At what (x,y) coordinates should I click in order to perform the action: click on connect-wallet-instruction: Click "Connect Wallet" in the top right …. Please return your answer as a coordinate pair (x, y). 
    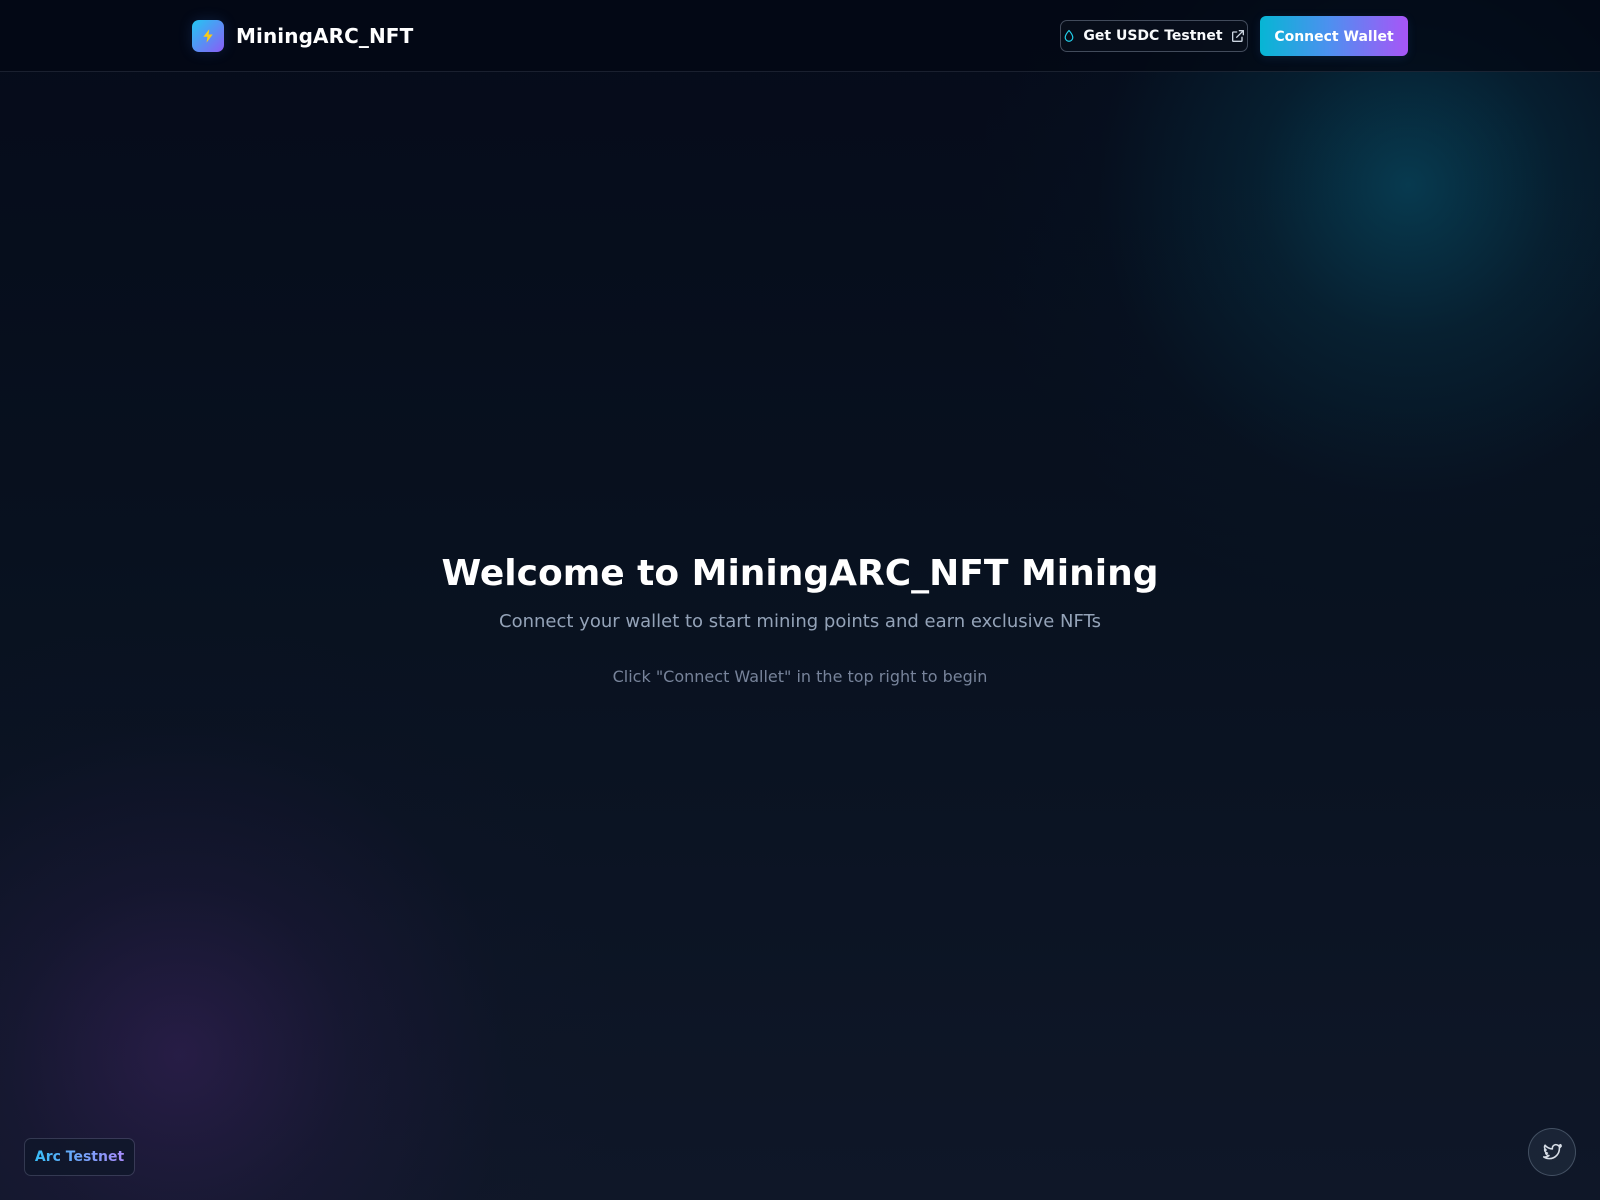
    Looking at the image, I should click on (800, 676).